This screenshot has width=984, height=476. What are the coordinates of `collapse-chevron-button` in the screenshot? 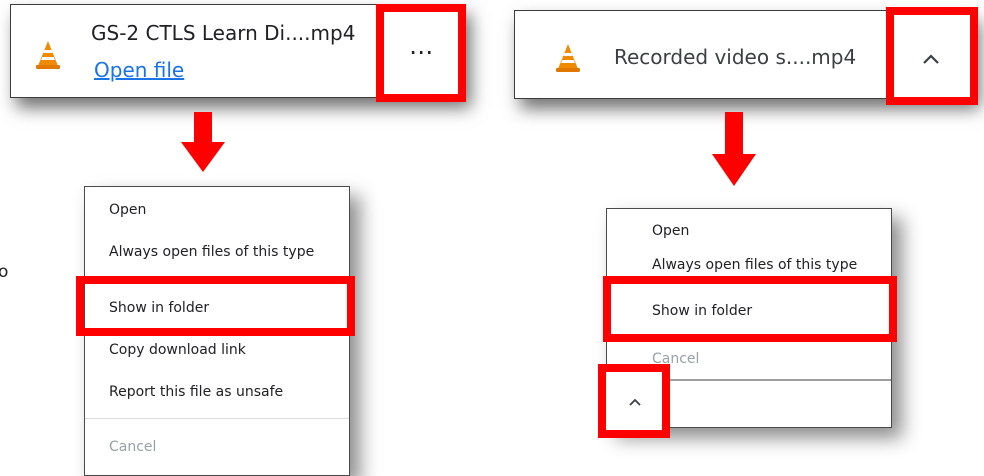 It's located at (634, 401).